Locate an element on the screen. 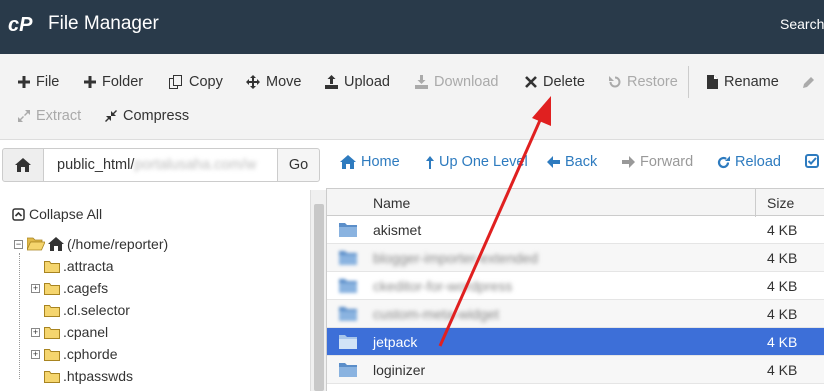 The height and width of the screenshot is (391, 824). open-folder-icon is located at coordinates (36, 244).